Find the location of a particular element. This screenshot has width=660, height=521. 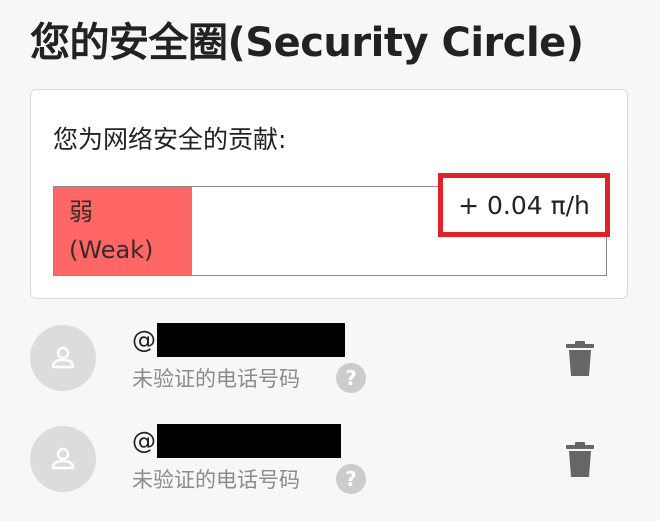

mining-rate: + 0.04 π/h is located at coordinates (524, 205).